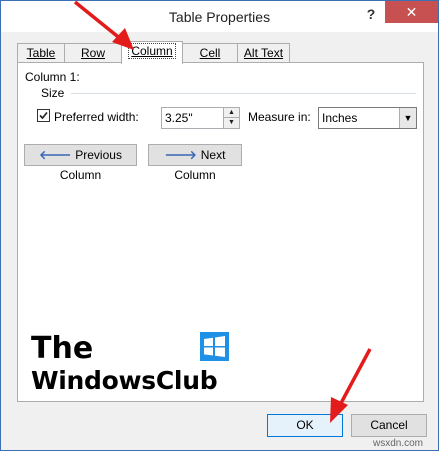 Image resolution: width=439 pixels, height=451 pixels. I want to click on preferred-width-input: 3.25", so click(193, 118).